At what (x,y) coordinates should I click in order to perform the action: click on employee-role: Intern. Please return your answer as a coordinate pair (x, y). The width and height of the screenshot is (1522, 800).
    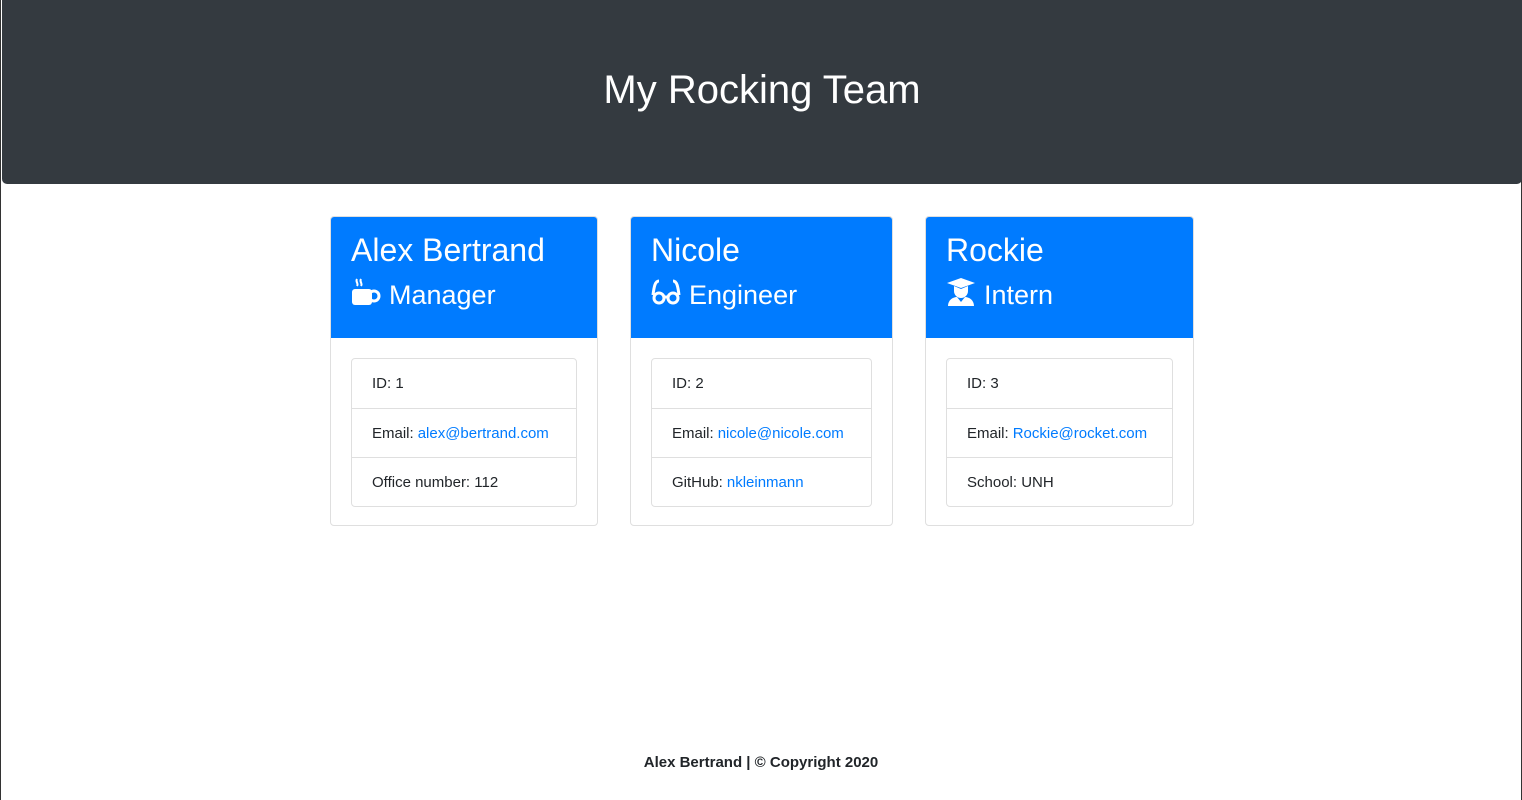
    Looking at the image, I should click on (1019, 295).